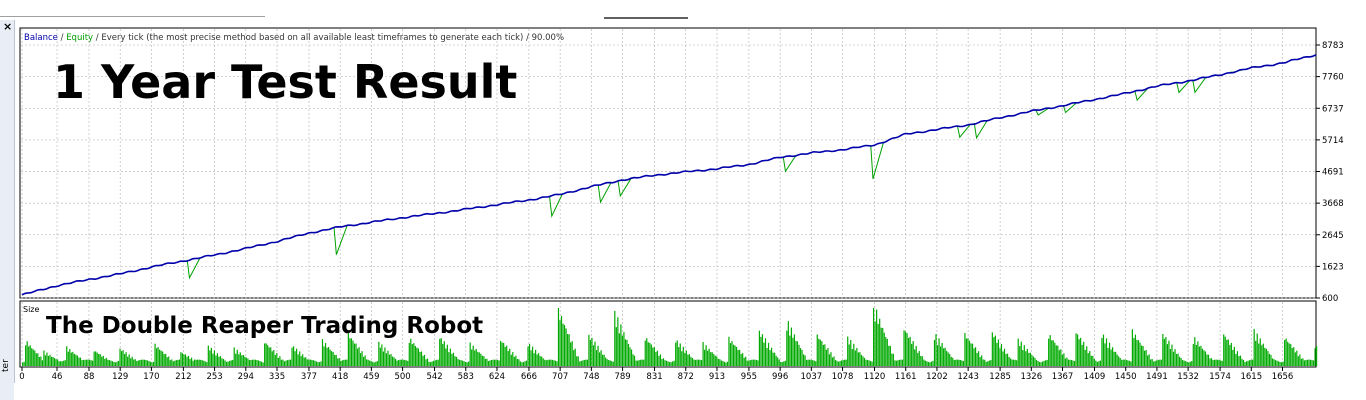  Describe the element at coordinates (843, 377) in the screenshot. I see `x-tick-label: 1078` at that location.